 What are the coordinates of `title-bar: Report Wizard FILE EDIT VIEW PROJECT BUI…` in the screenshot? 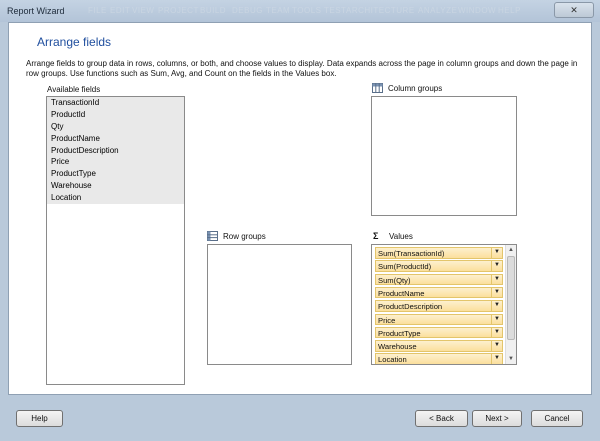 It's located at (300, 11).